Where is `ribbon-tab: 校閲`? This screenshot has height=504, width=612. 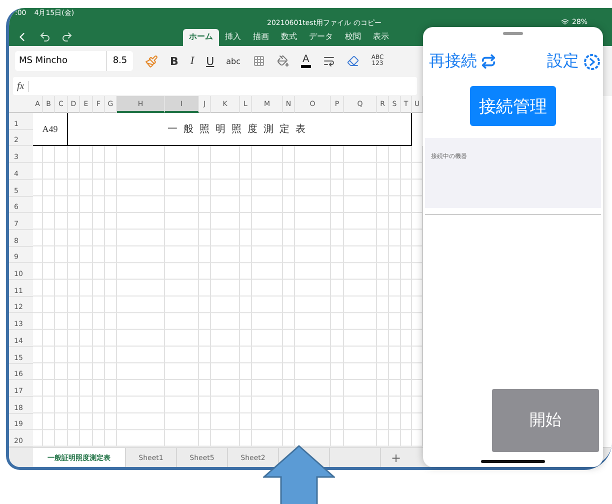
ribbon-tab: 校閲 is located at coordinates (353, 37).